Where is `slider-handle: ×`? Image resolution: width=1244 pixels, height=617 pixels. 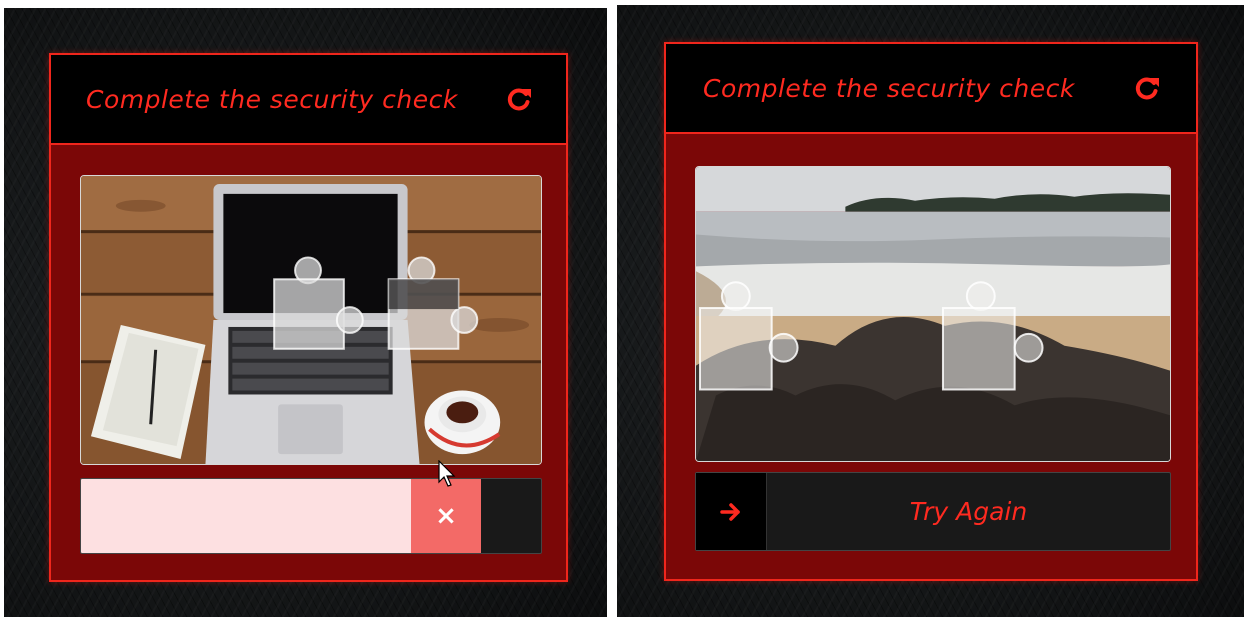 slider-handle: × is located at coordinates (446, 516).